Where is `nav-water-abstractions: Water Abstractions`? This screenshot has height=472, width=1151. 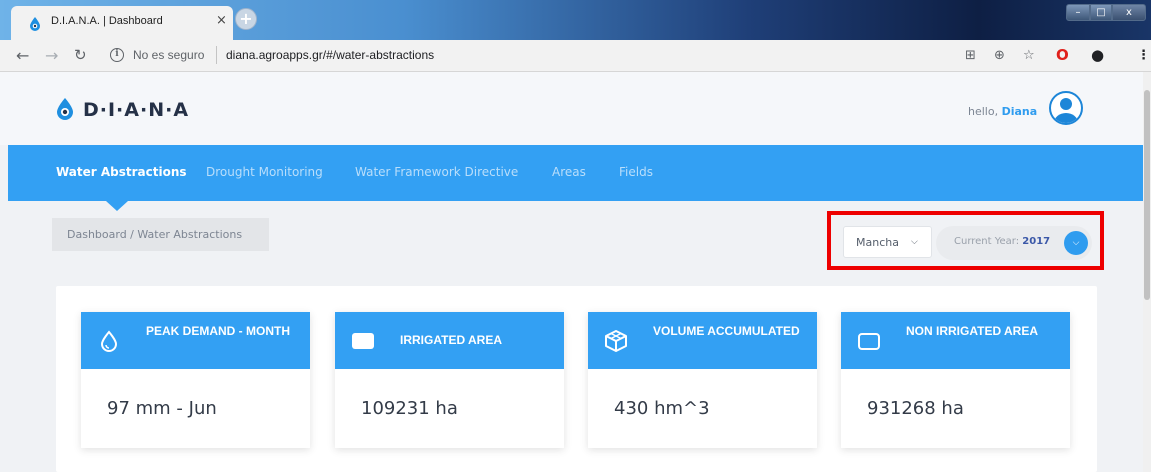 nav-water-abstractions: Water Abstractions is located at coordinates (121, 172).